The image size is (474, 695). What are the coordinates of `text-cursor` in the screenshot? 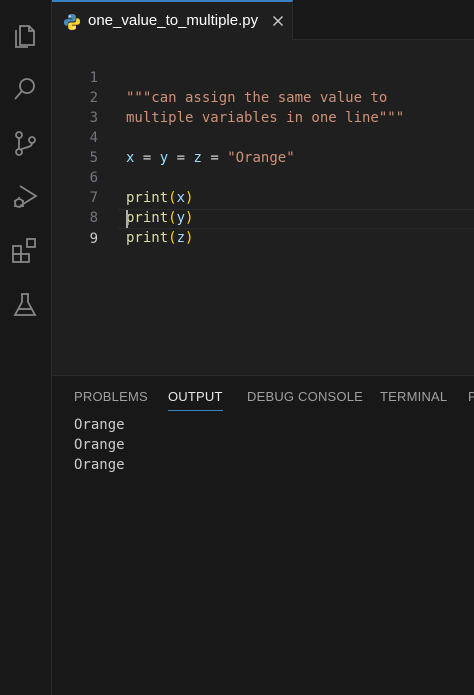 It's located at (127, 219).